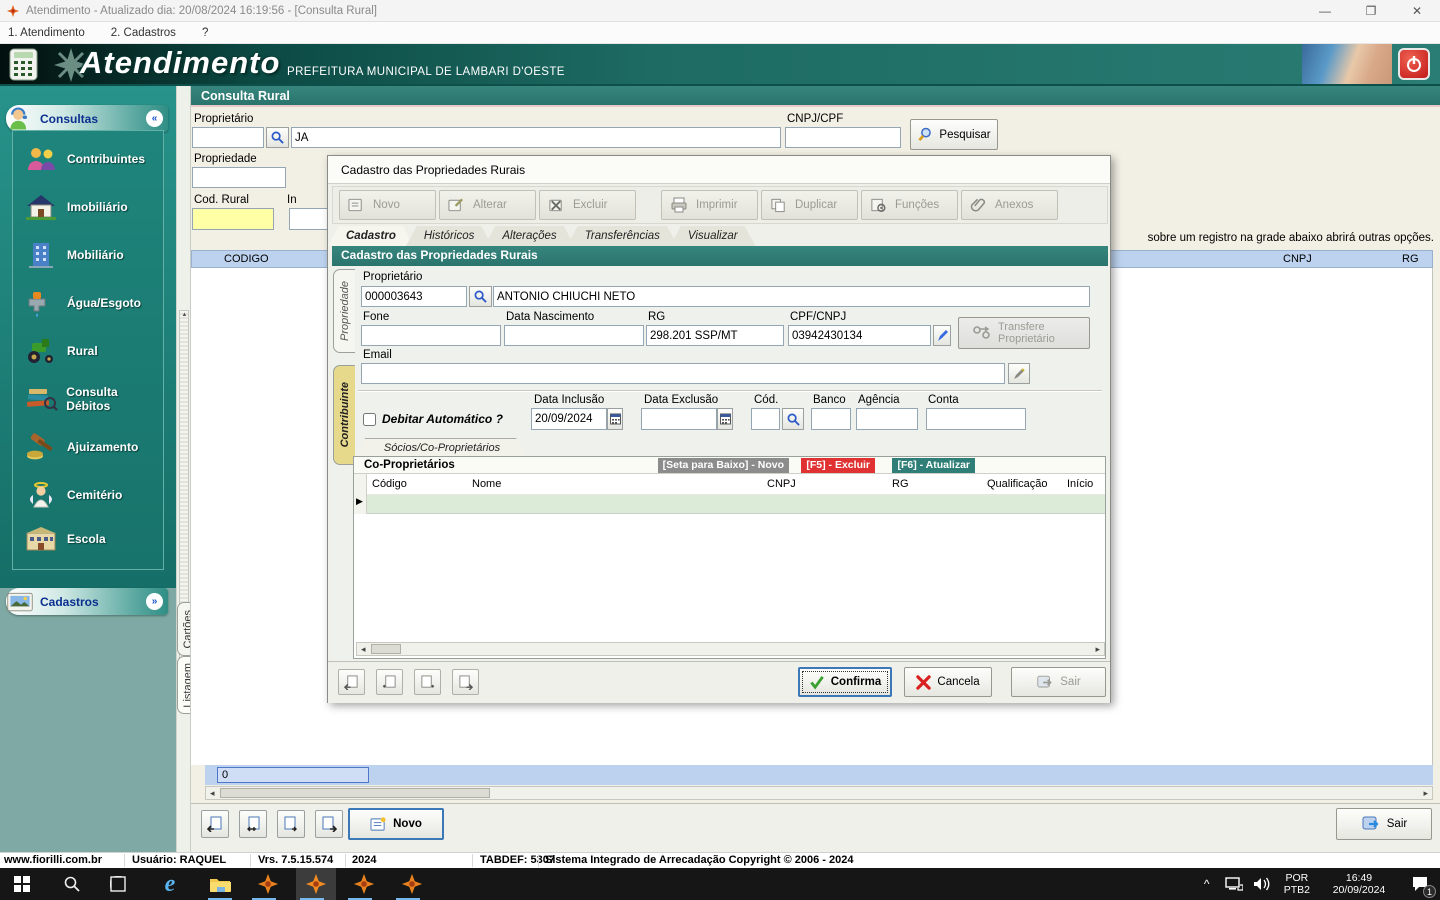  I want to click on col-rg: RG, so click(1410, 259).